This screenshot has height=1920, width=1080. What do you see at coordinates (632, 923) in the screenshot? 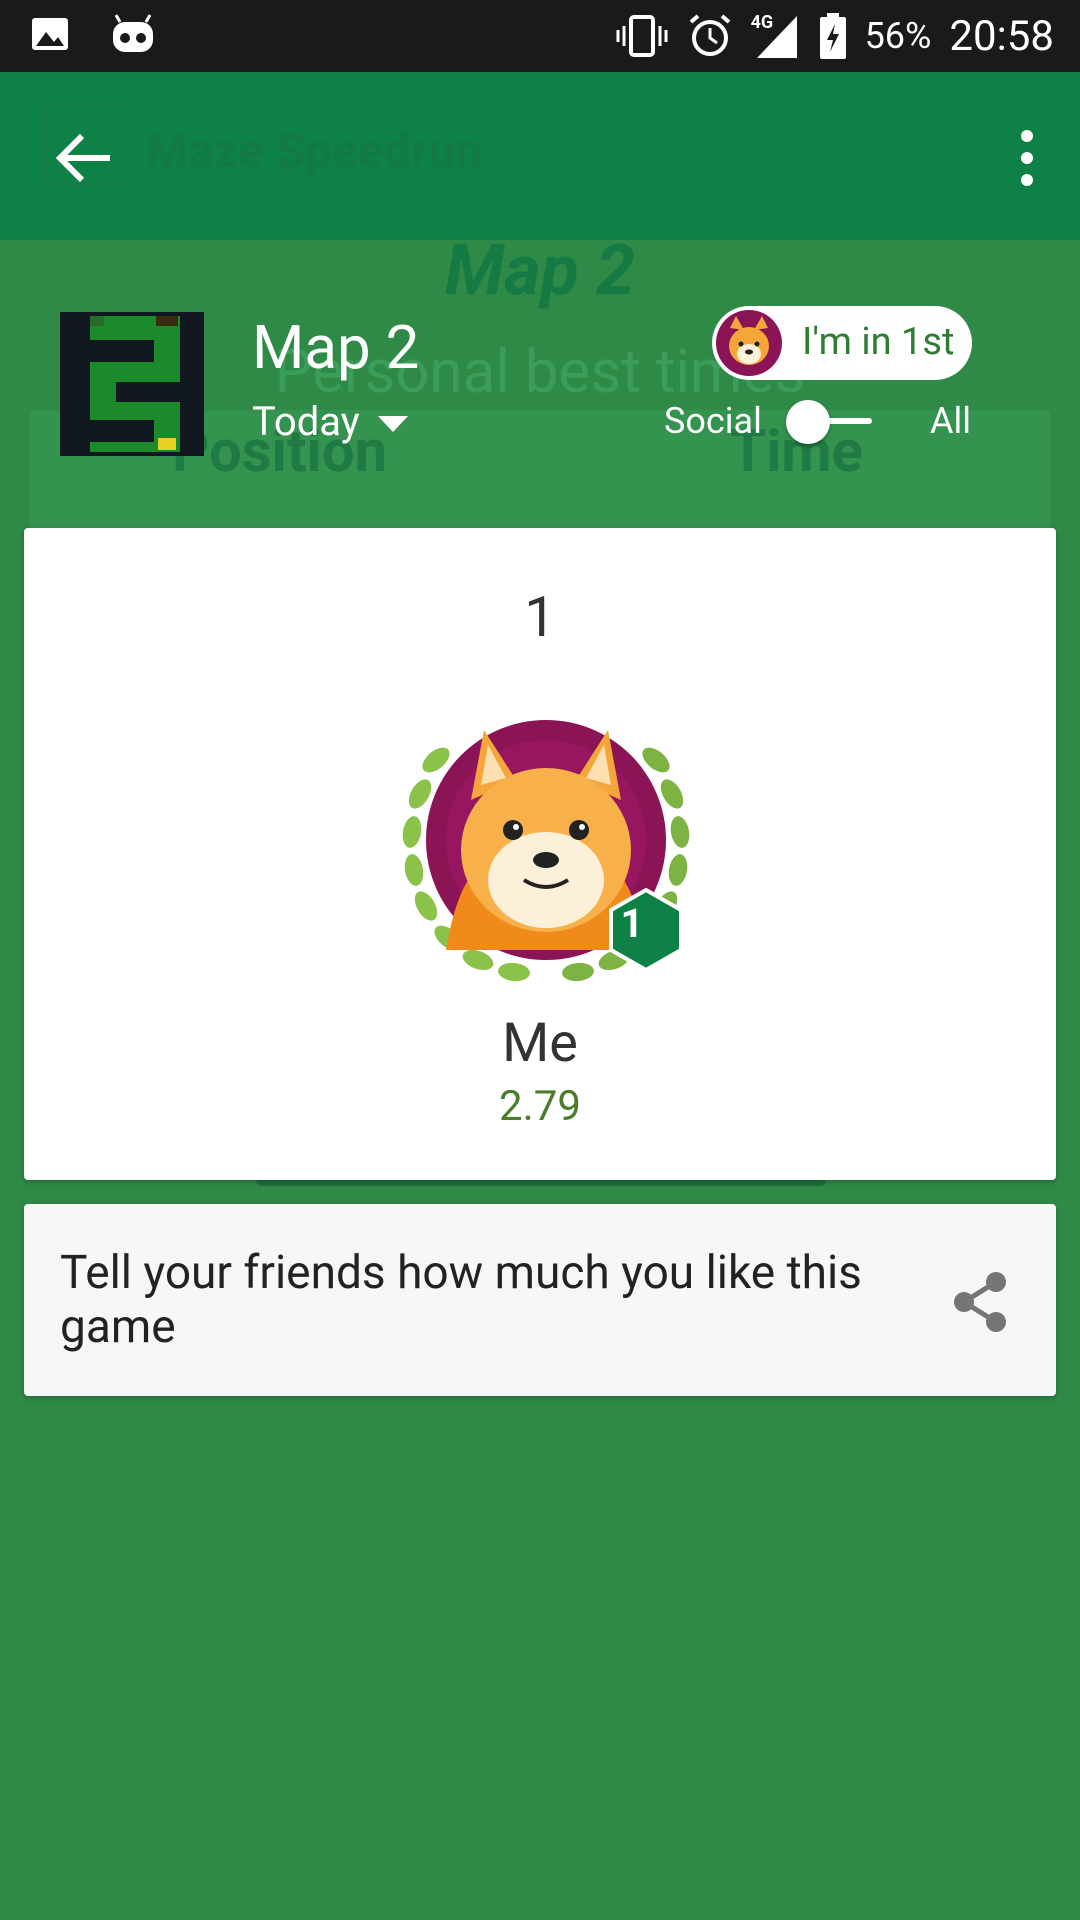
I see `badge-rank-number: 1` at bounding box center [632, 923].